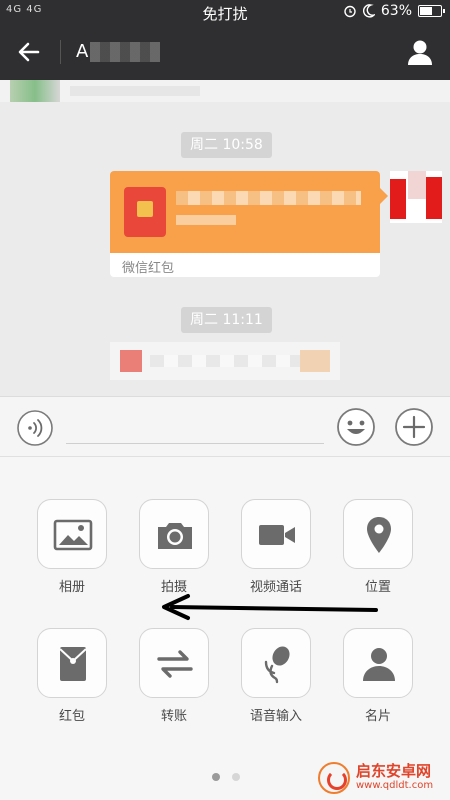 The width and height of the screenshot is (450, 800). Describe the element at coordinates (356, 427) in the screenshot. I see `emoji-icon` at that location.